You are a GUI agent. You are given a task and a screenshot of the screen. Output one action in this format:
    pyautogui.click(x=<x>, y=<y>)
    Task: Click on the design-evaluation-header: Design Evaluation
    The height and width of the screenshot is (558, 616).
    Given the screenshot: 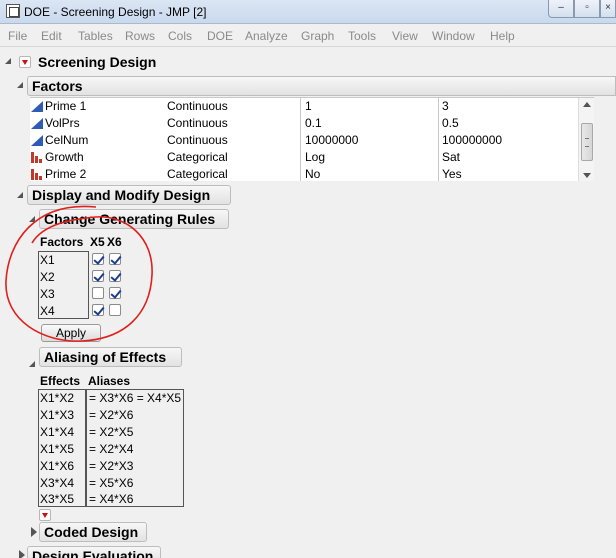 What is the action you would take?
    pyautogui.click(x=94, y=552)
    